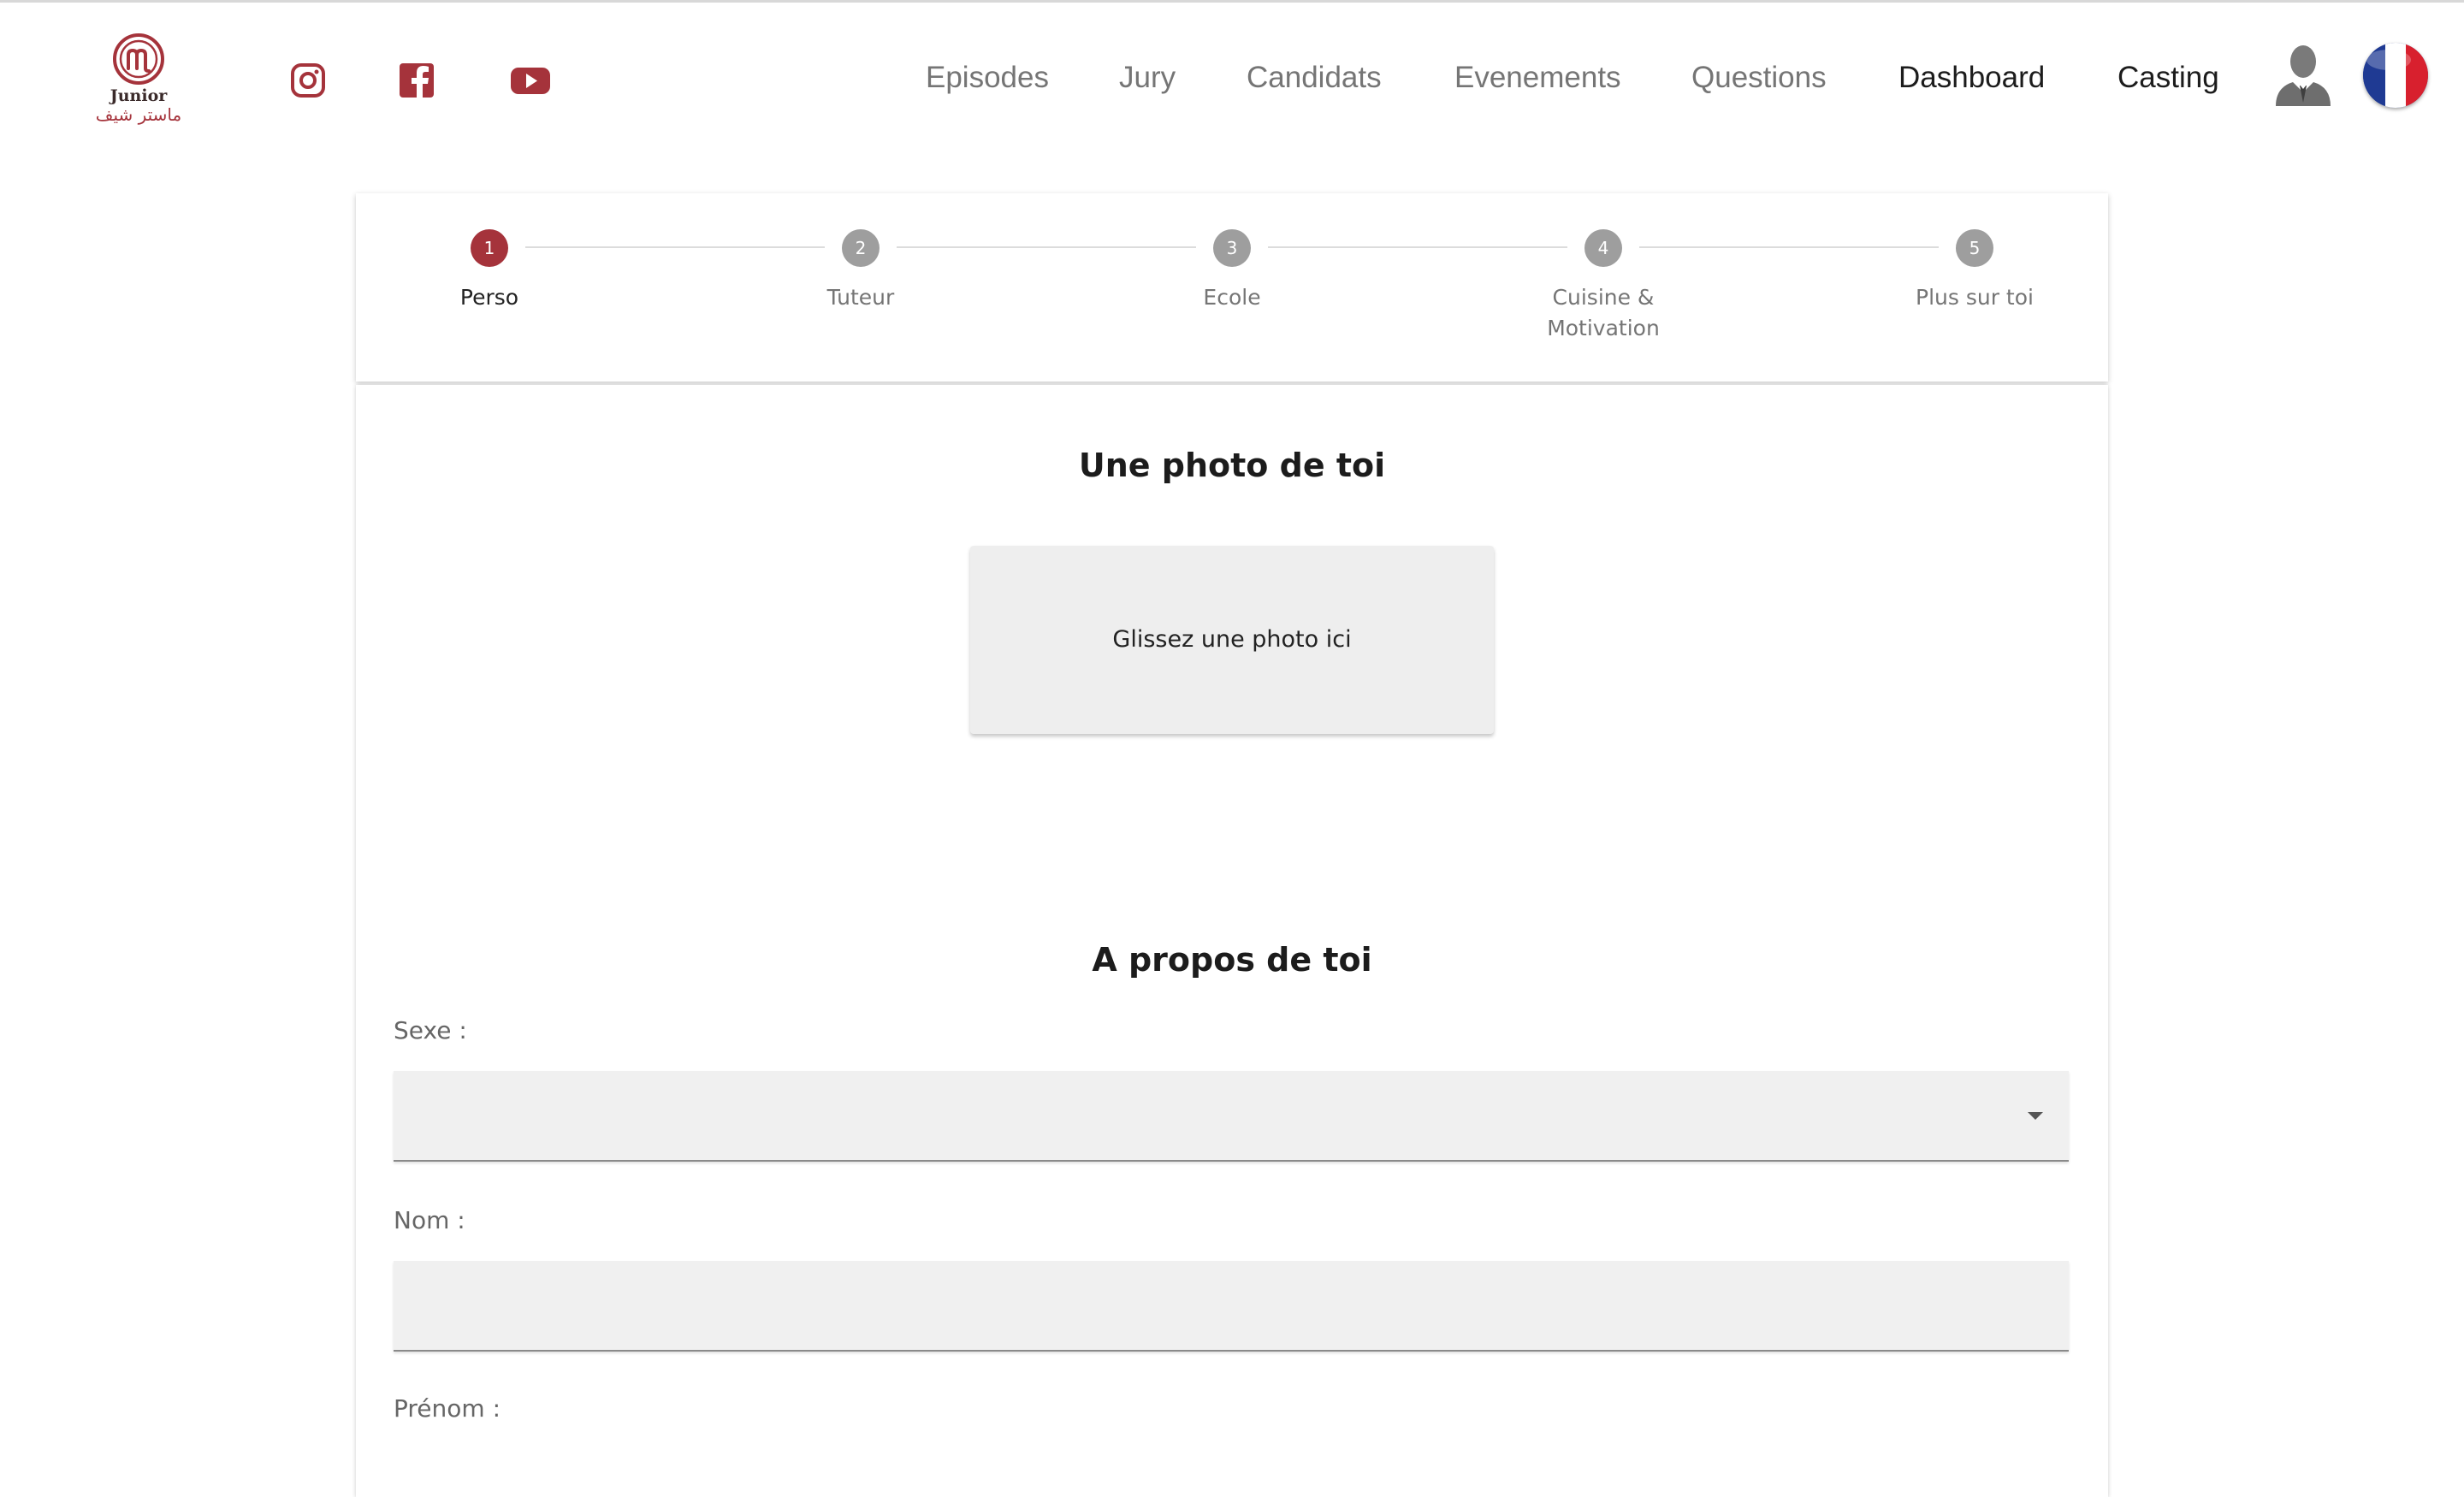  Describe the element at coordinates (1603, 313) in the screenshot. I see `step-4-label: Cuisine & Motivation` at that location.